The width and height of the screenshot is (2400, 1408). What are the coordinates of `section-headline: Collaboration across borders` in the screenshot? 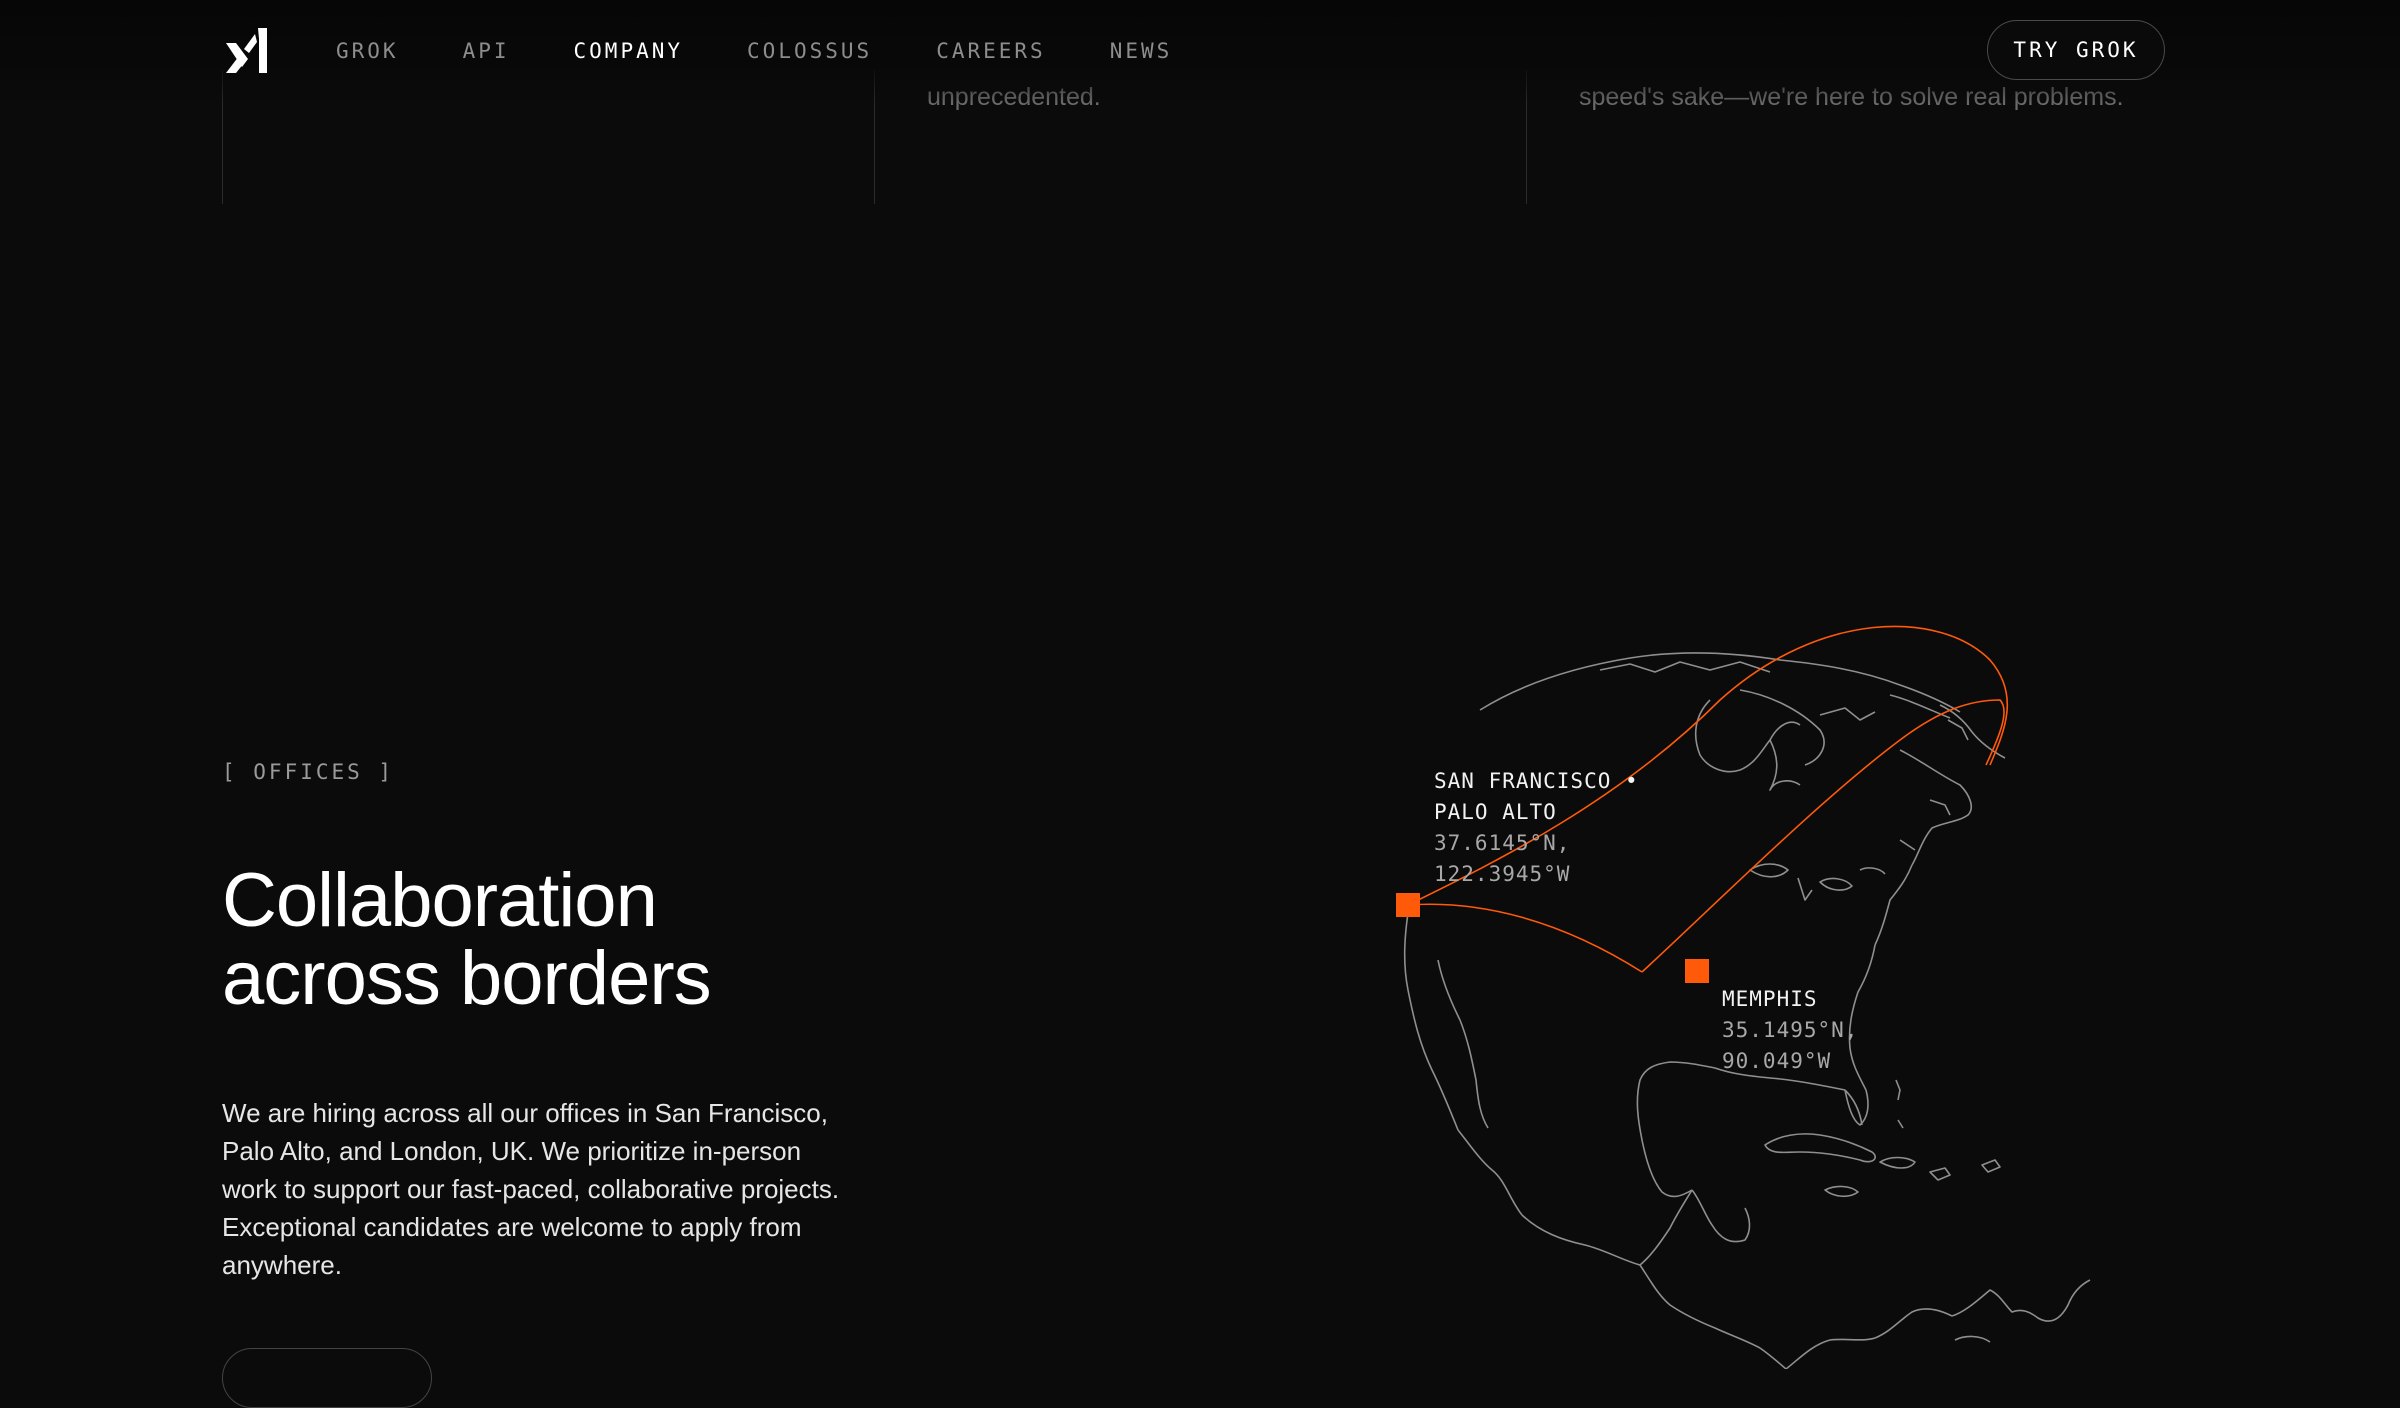 It's located at (572, 940).